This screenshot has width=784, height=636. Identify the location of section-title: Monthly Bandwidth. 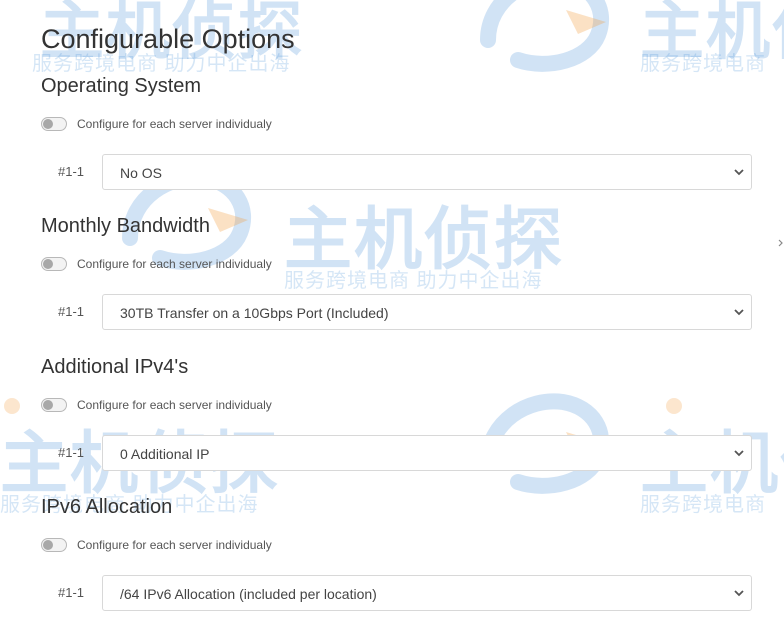
(125, 226).